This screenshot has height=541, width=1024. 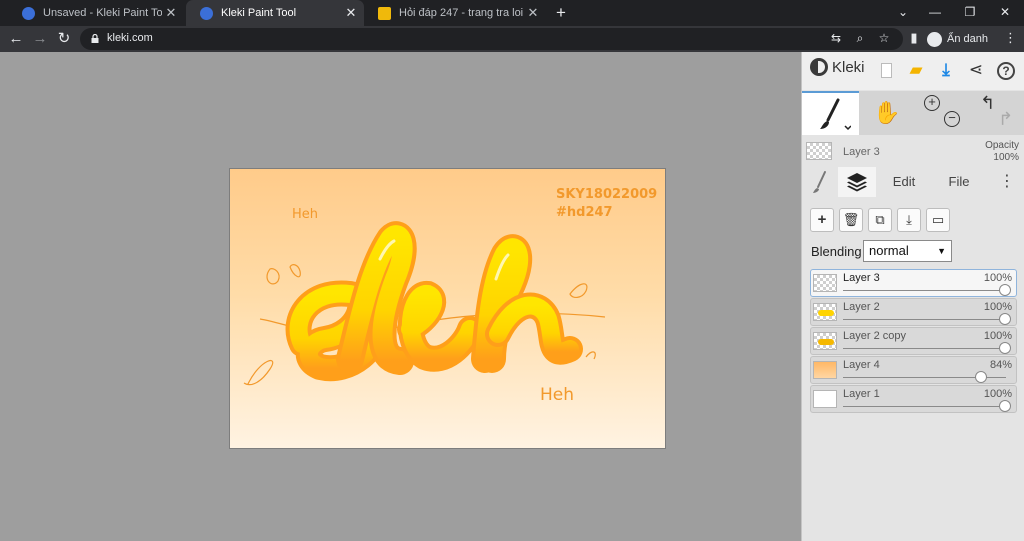 I want to click on tab-kleki-paint-tool: Kleki Paint Tool ✕, so click(x=275, y=13).